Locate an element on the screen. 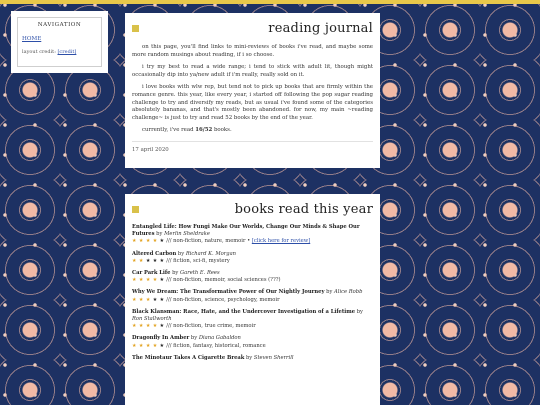 The image size is (540, 405). navigation-title: NAVIGATION is located at coordinates (59, 25).